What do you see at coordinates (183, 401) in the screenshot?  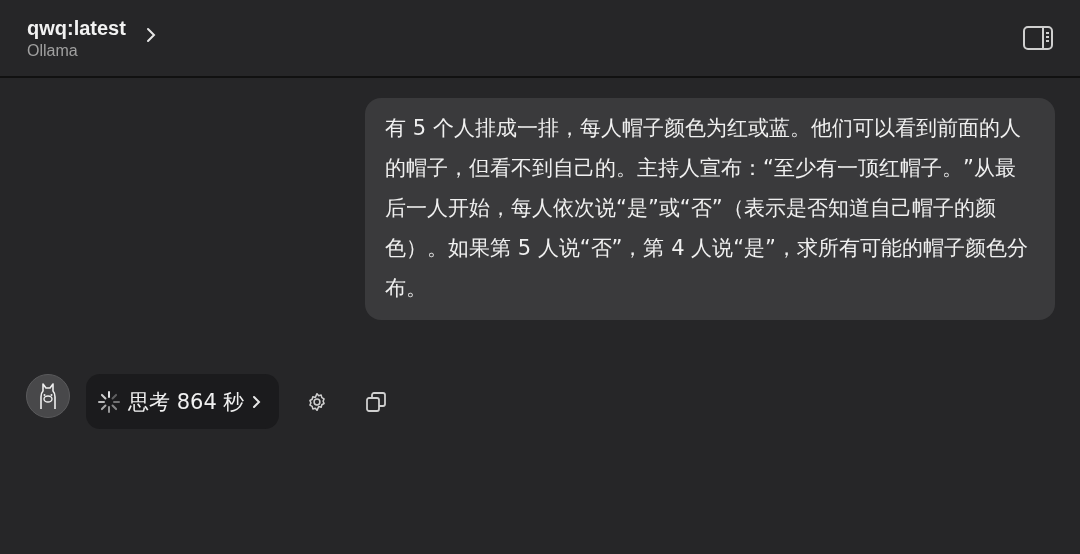 I see `thinking-button: 思考 864 秒` at bounding box center [183, 401].